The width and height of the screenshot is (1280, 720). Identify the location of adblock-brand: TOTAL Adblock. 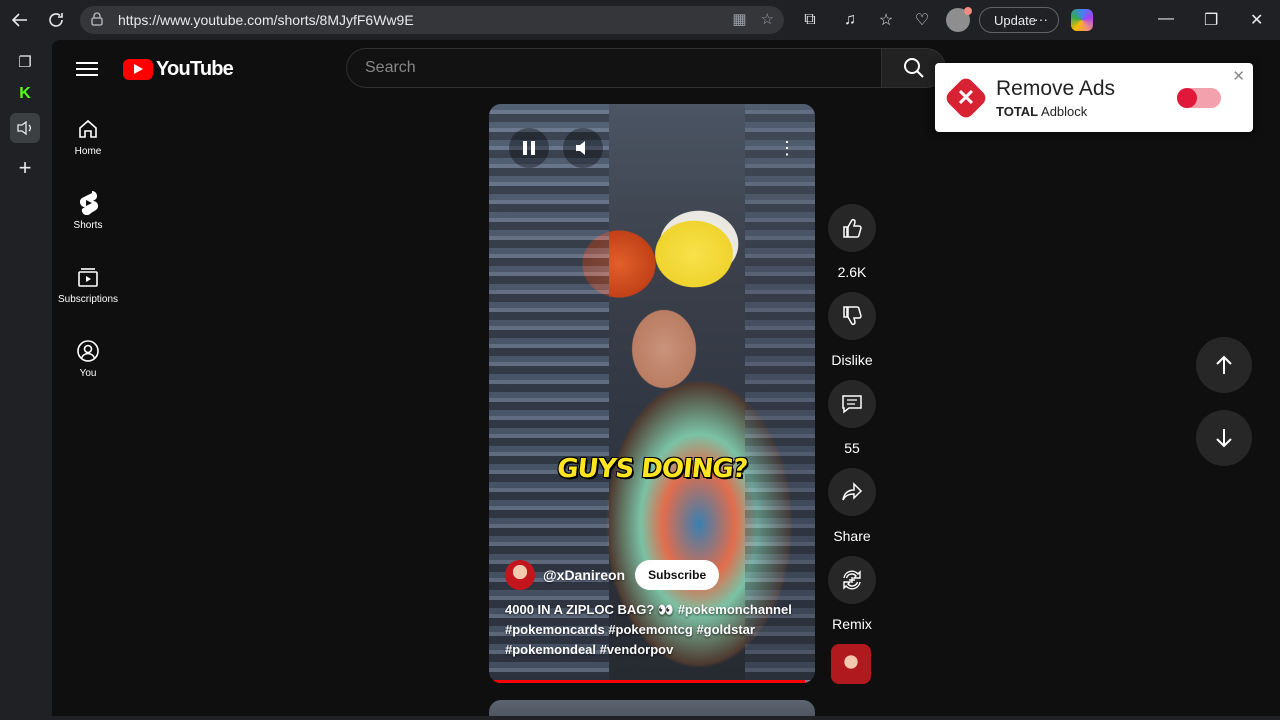
(1041, 111).